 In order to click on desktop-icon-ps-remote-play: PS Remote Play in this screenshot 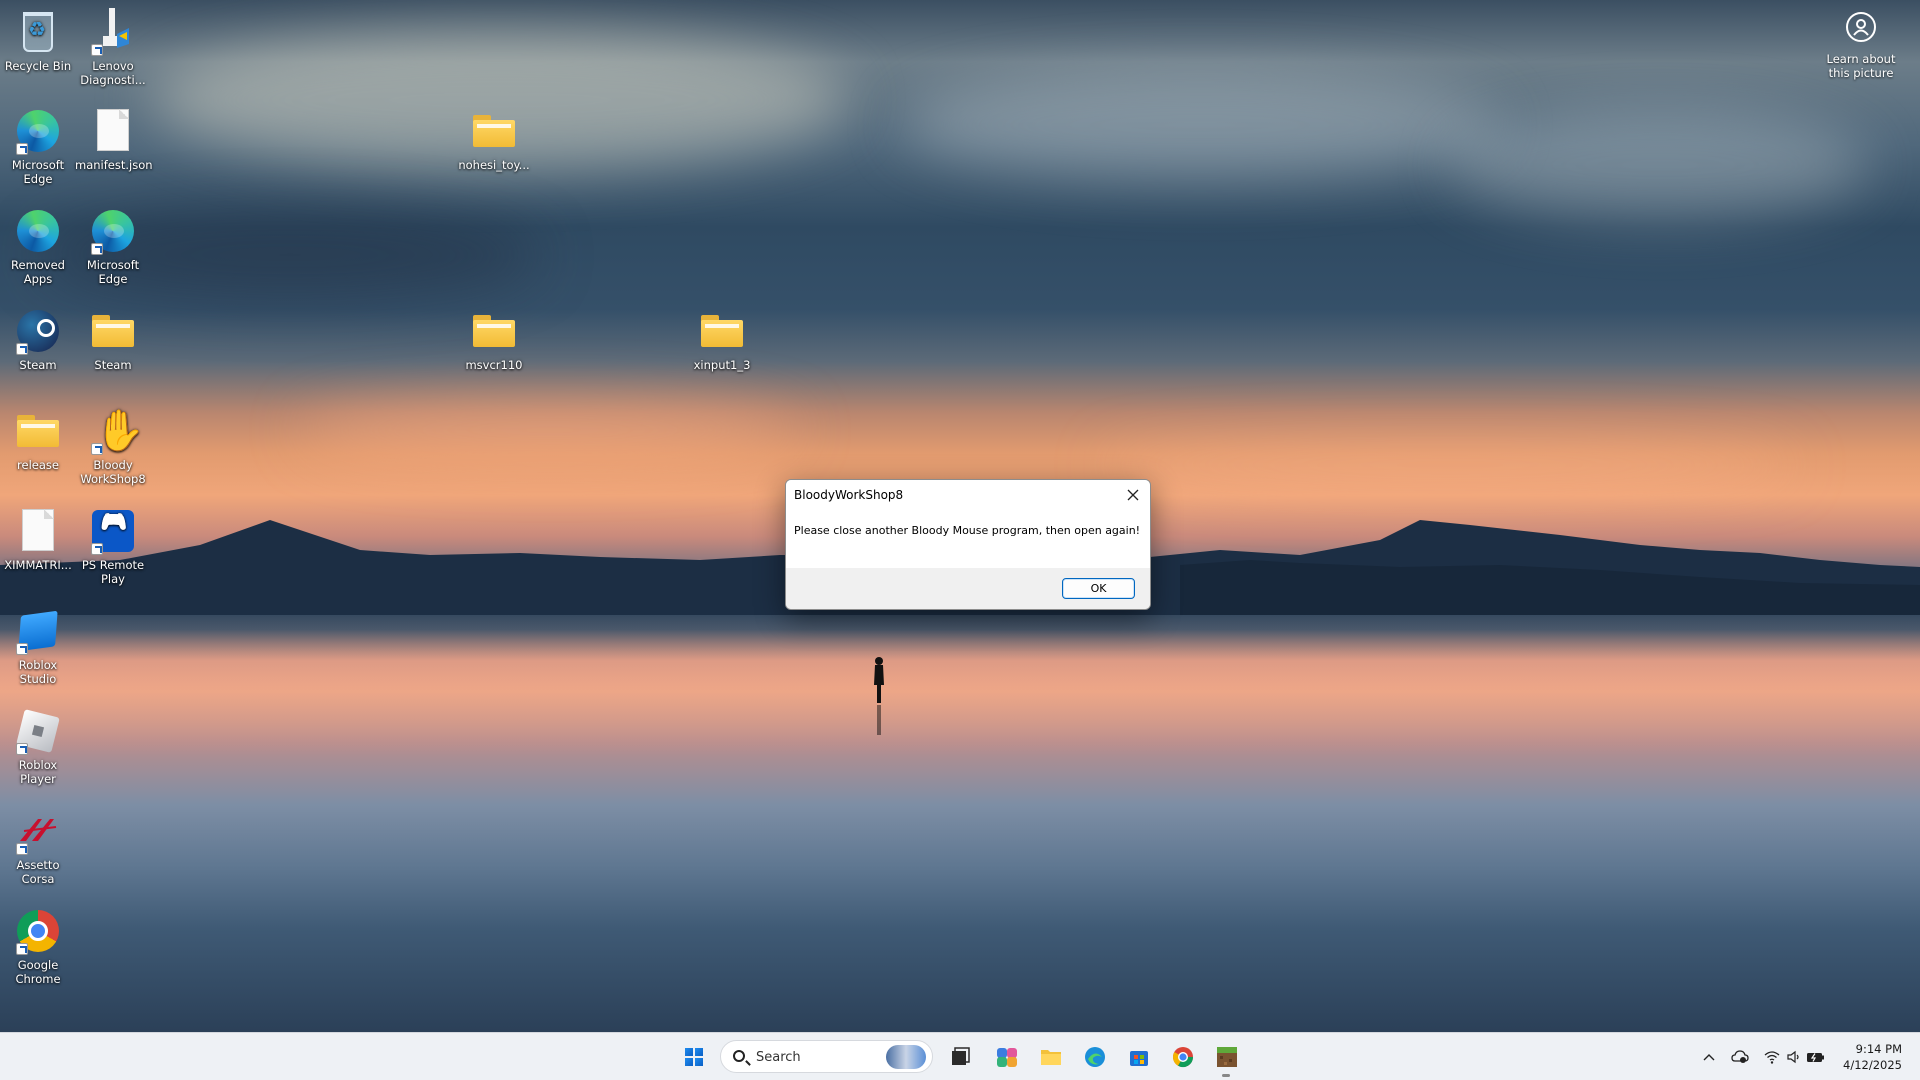, I will do `click(113, 546)`.